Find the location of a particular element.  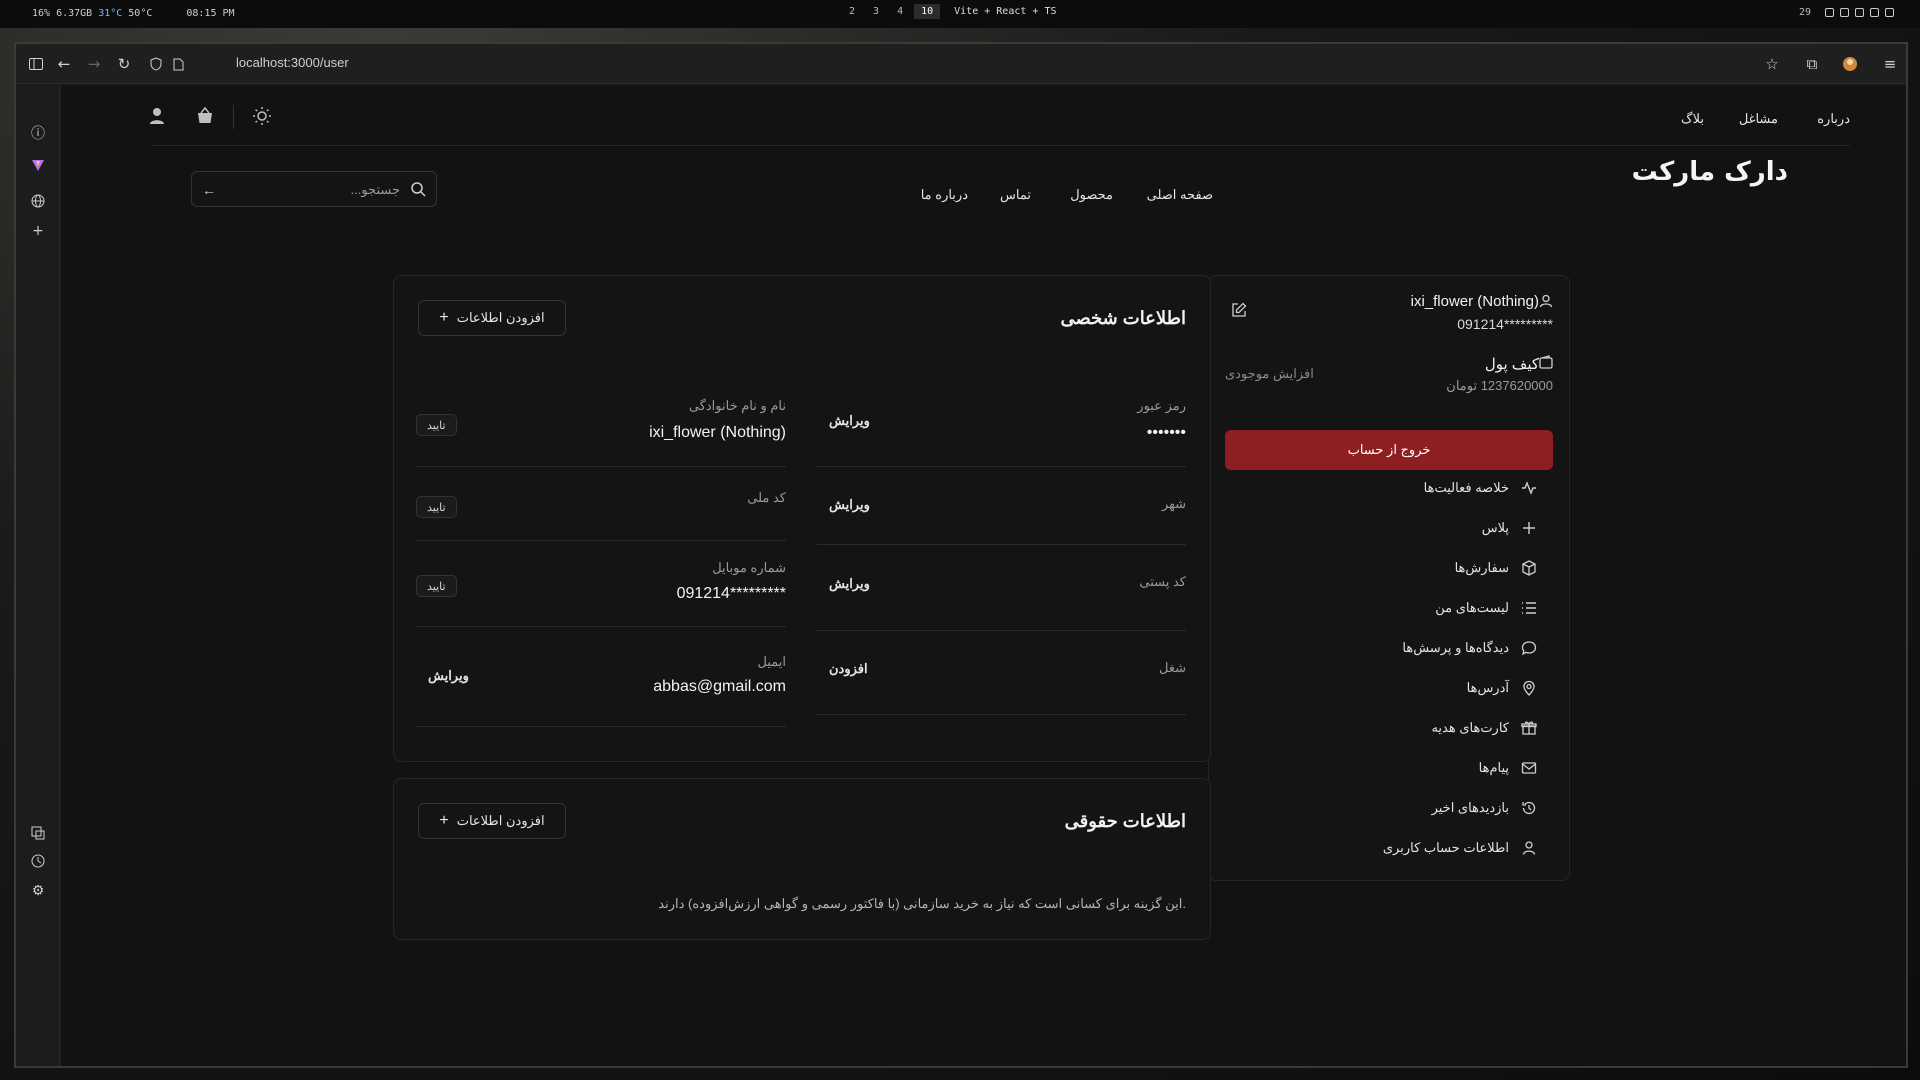

workspace-4: 4 is located at coordinates (900, 11).